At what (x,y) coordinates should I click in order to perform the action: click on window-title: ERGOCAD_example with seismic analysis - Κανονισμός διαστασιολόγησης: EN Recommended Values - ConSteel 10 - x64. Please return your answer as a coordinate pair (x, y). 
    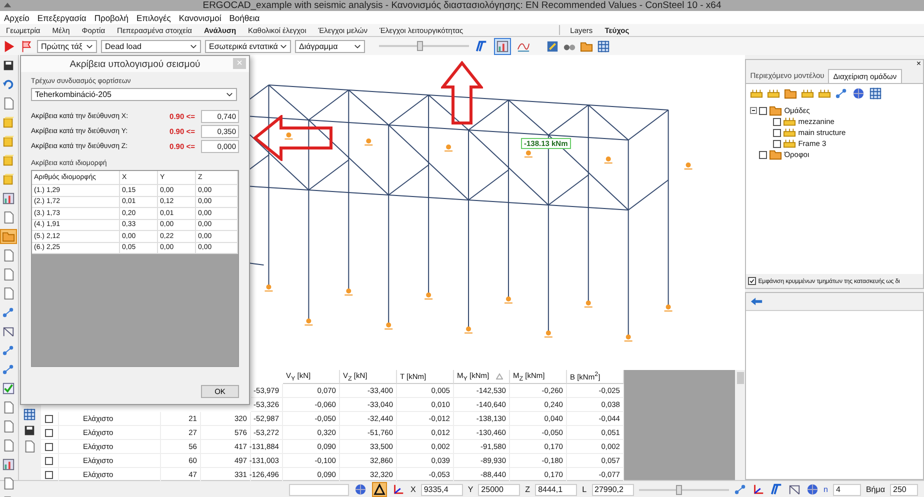
    Looking at the image, I should click on (462, 5).